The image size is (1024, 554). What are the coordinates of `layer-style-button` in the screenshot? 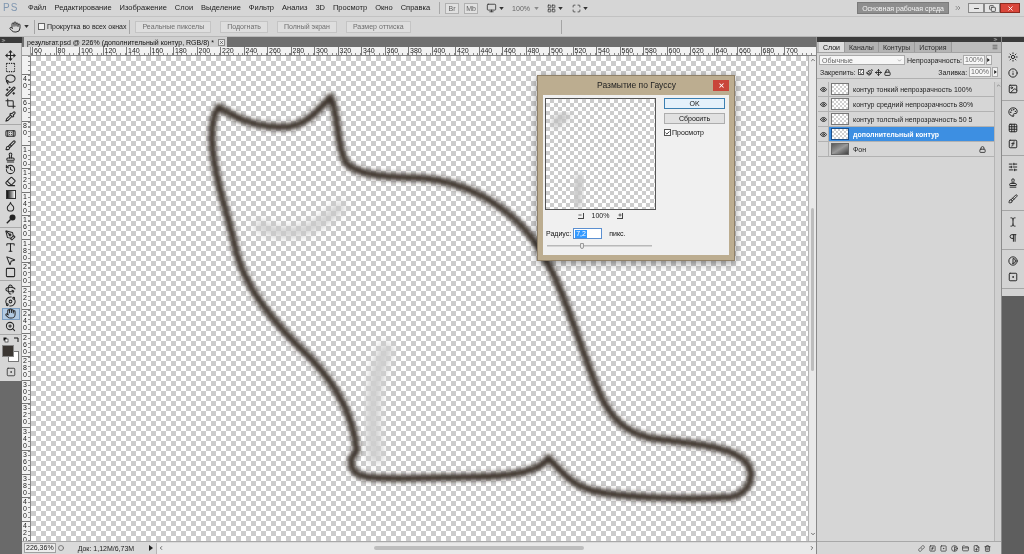 It's located at (932, 548).